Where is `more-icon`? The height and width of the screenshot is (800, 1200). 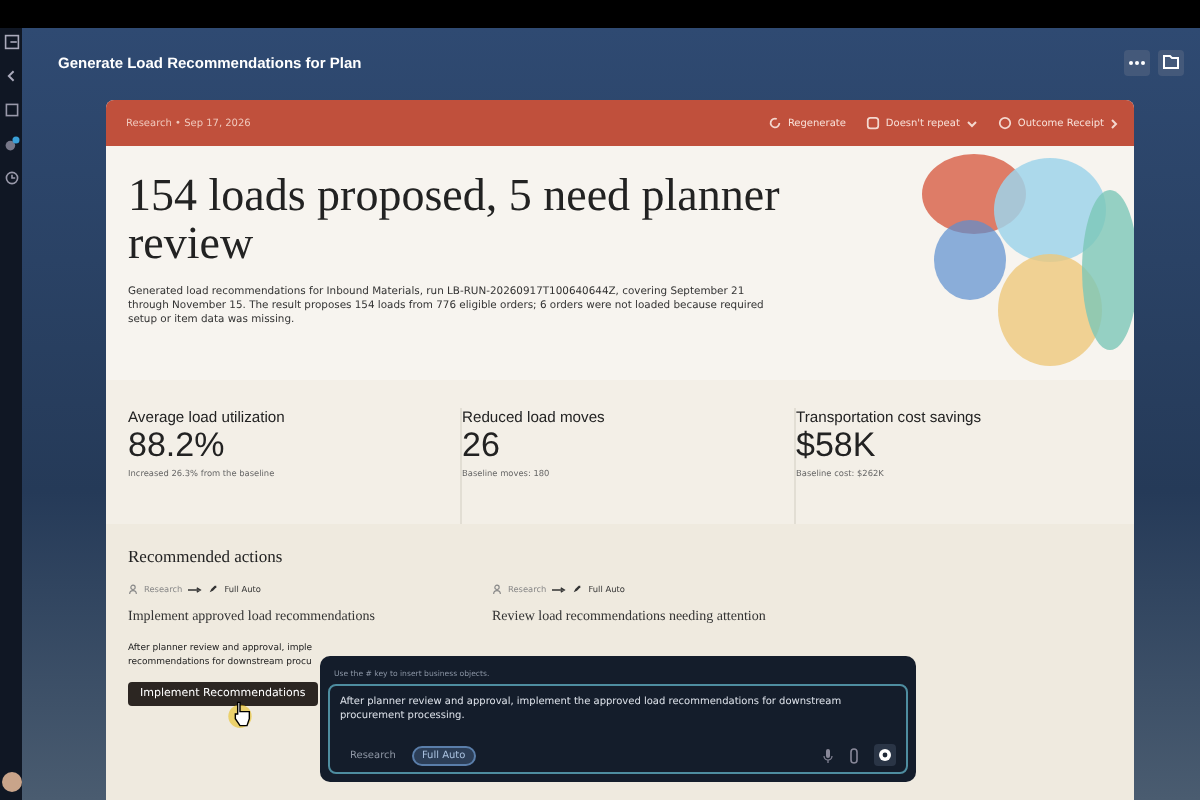
more-icon is located at coordinates (1137, 62).